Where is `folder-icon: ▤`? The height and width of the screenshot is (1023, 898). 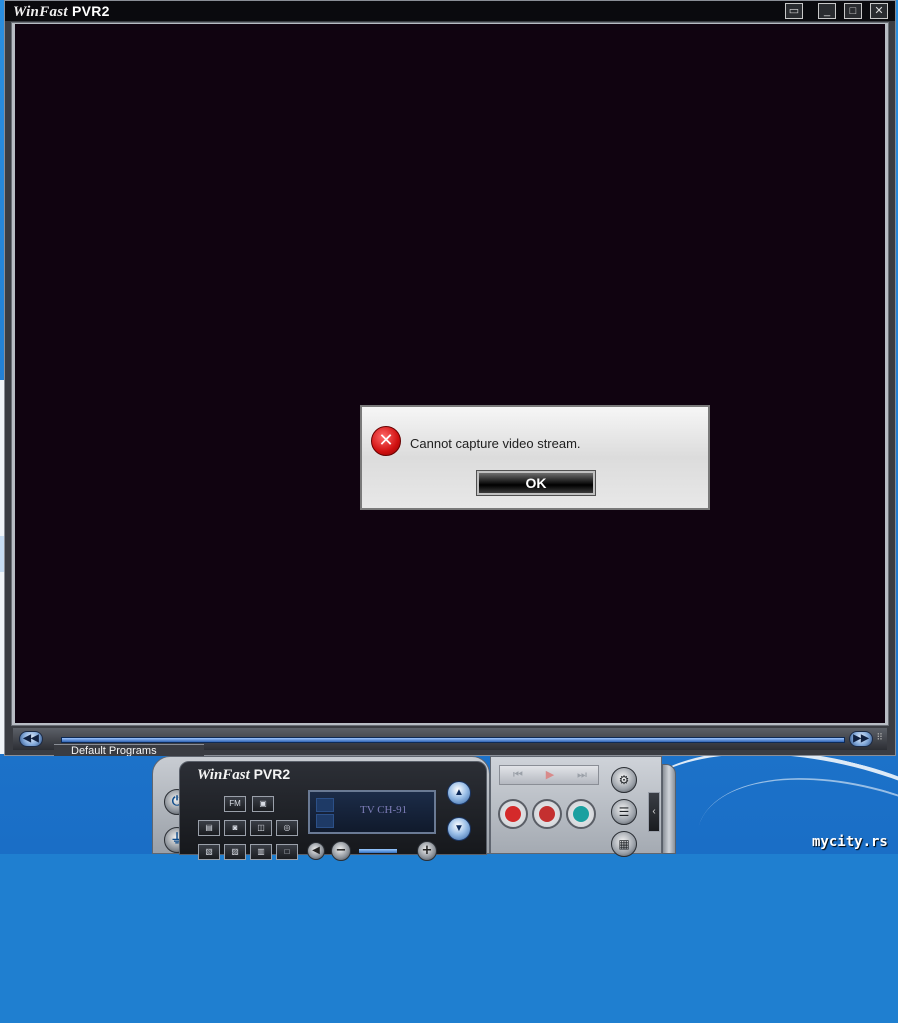
folder-icon: ▤ is located at coordinates (209, 828).